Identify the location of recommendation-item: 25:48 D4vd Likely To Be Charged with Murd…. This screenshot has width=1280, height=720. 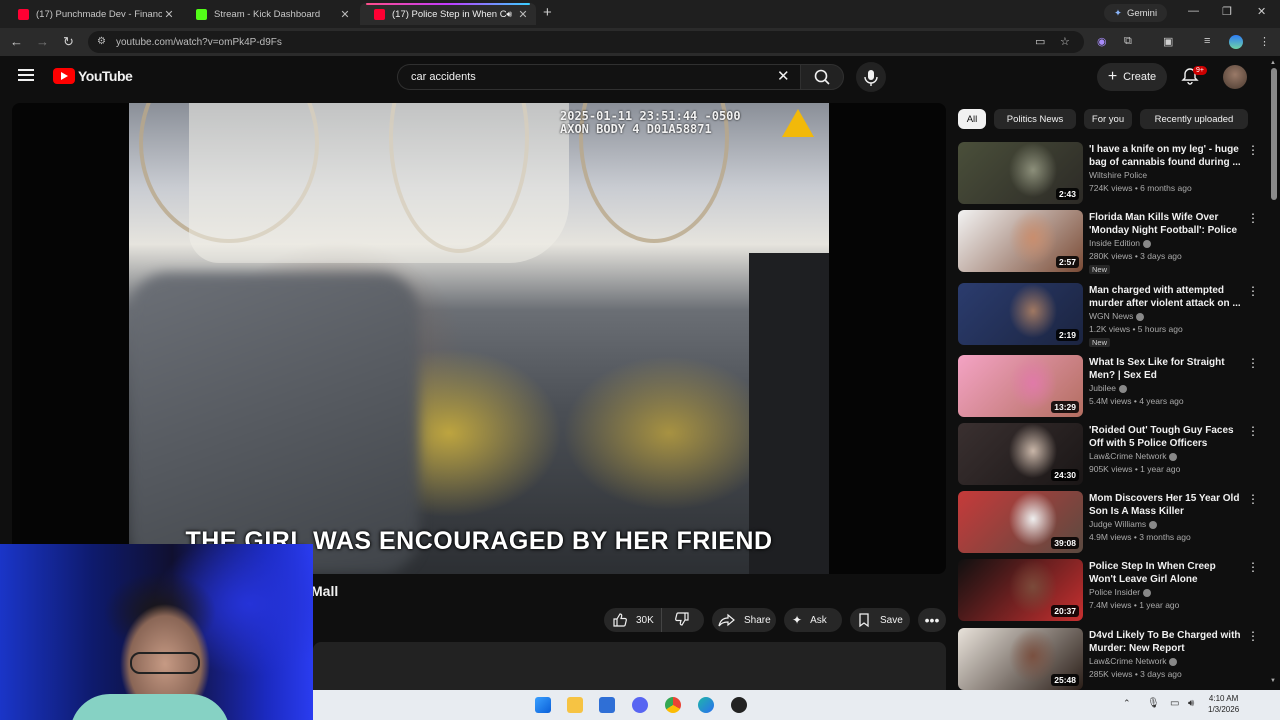
(1113, 660).